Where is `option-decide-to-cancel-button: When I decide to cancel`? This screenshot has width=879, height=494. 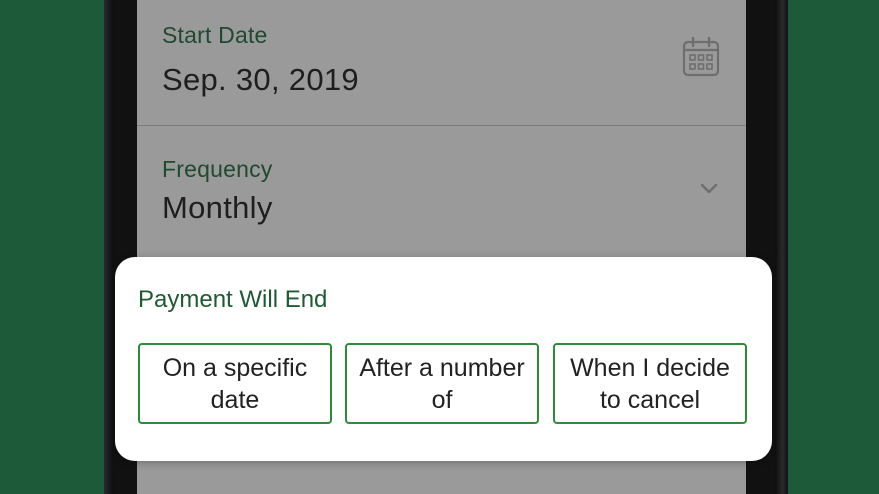 option-decide-to-cancel-button: When I decide to cancel is located at coordinates (650, 383).